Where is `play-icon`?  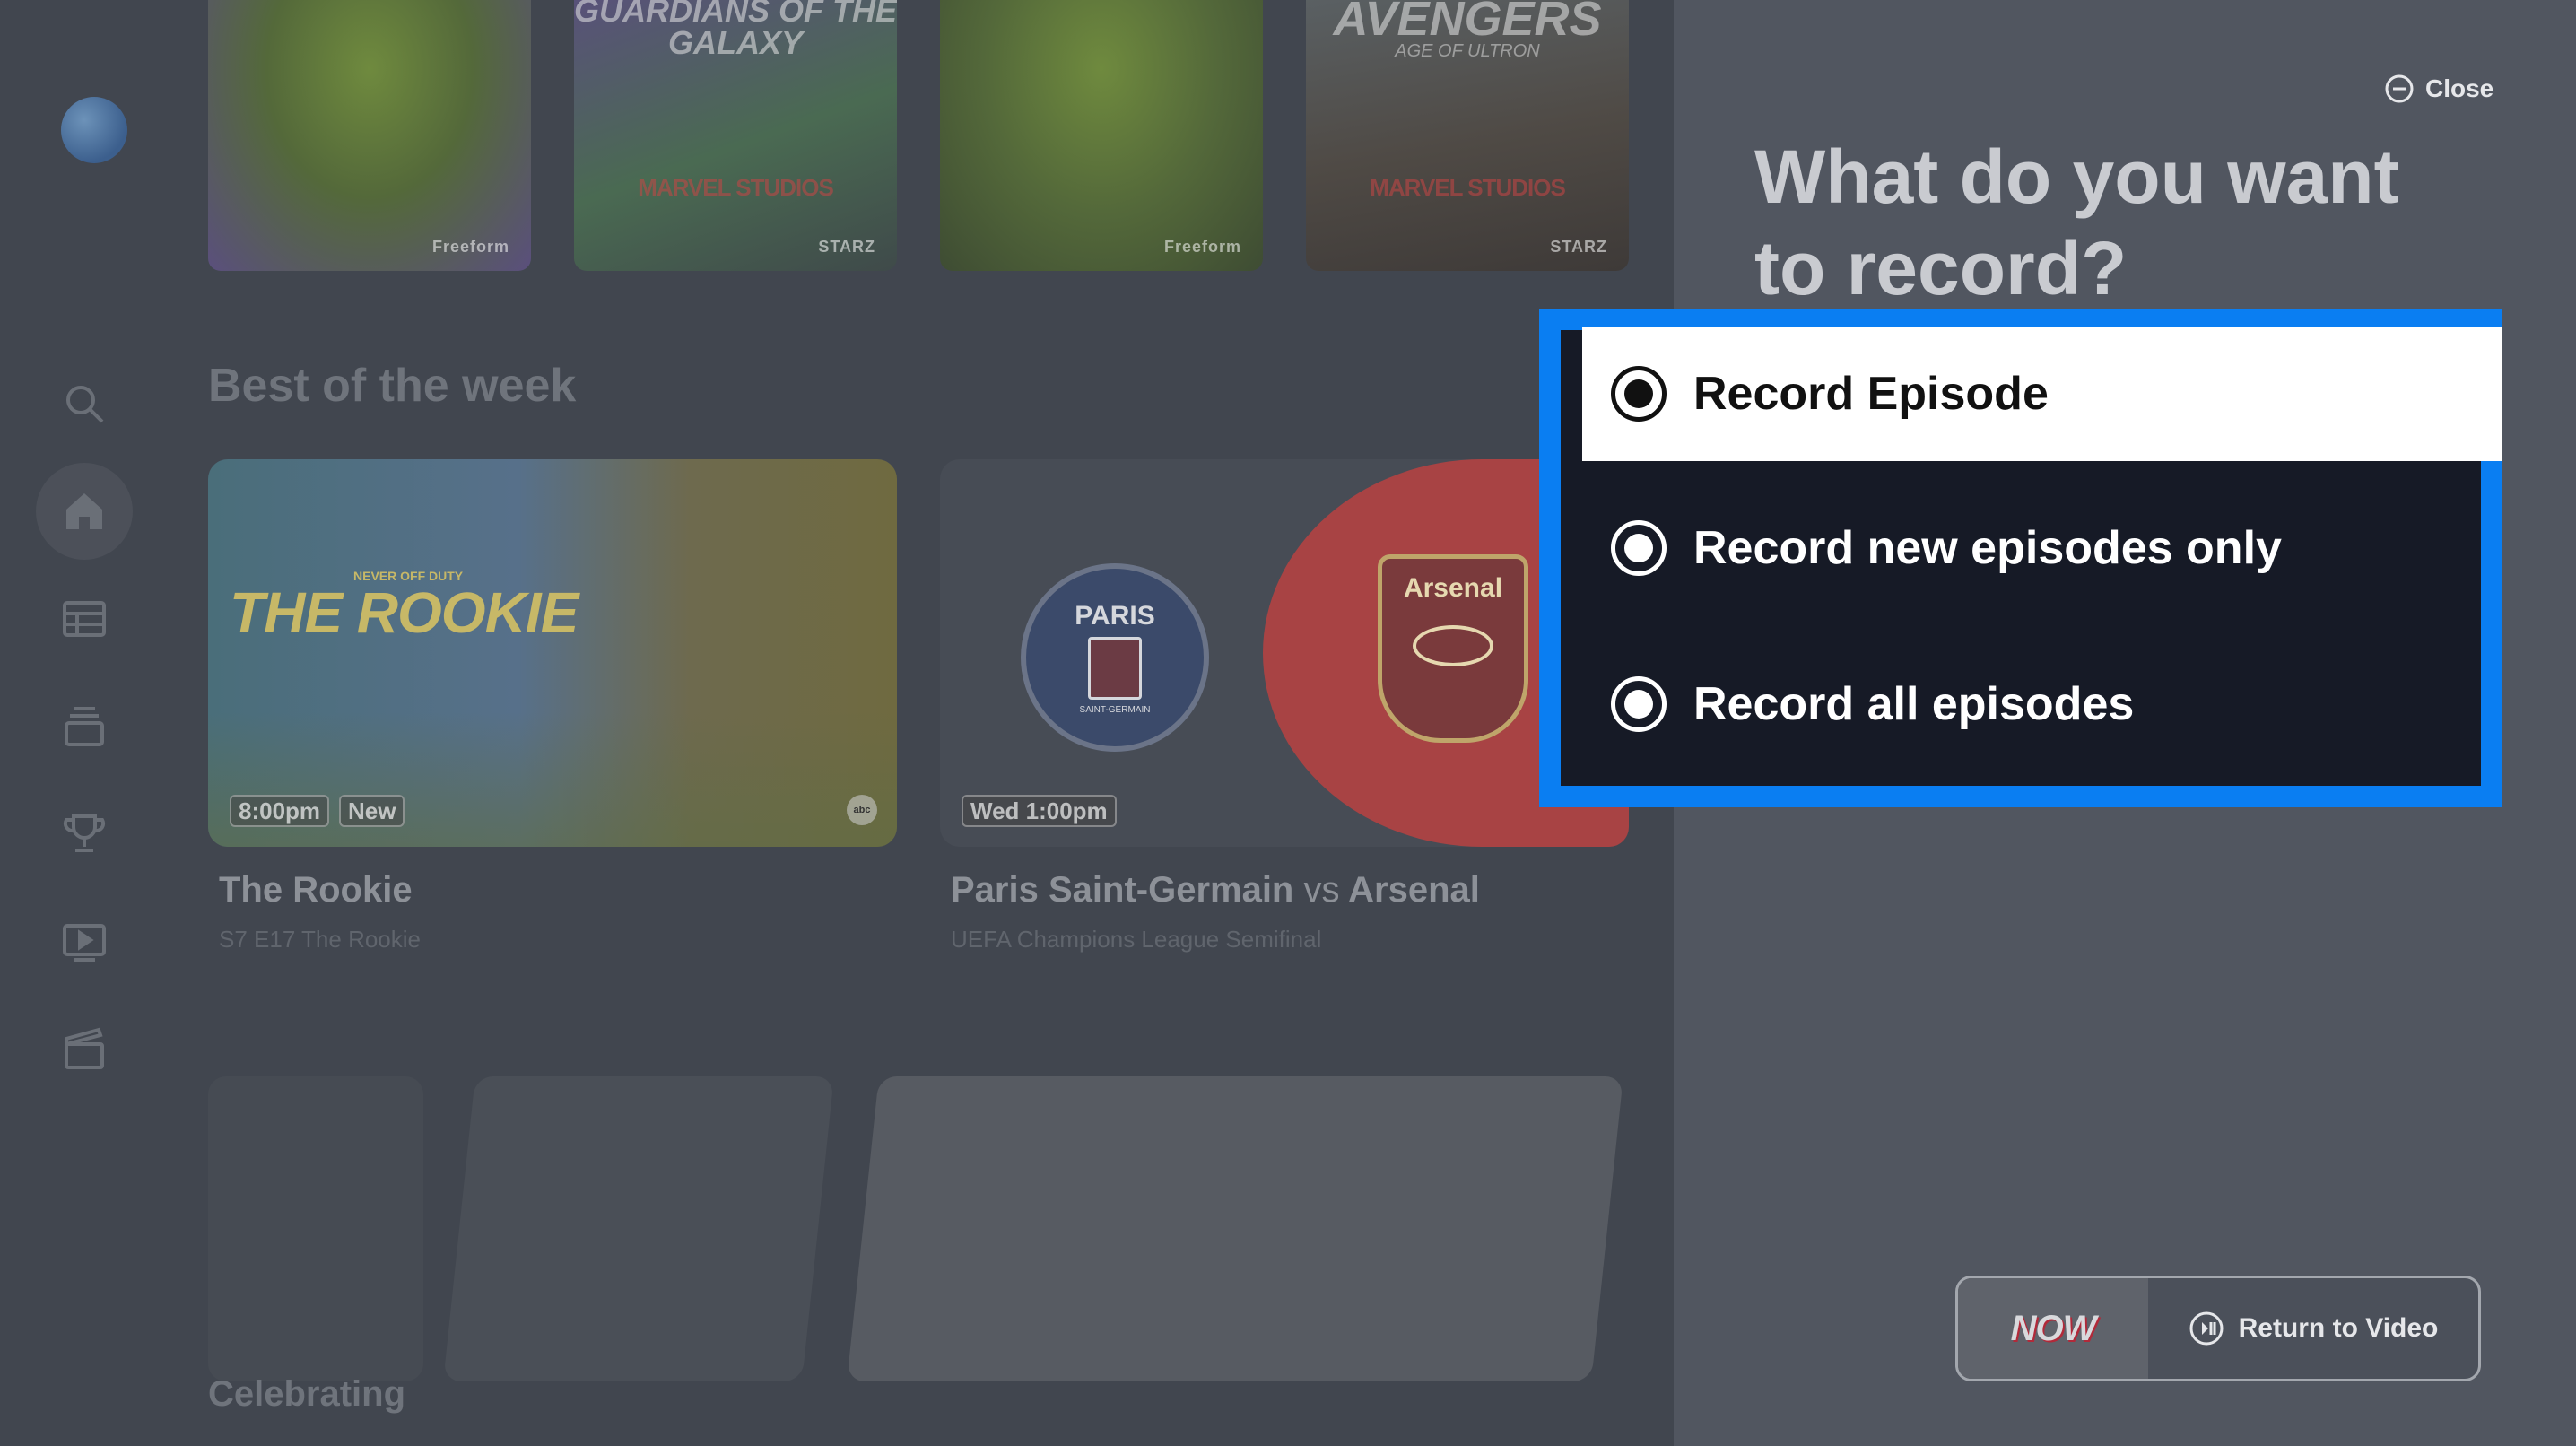
play-icon is located at coordinates (84, 943).